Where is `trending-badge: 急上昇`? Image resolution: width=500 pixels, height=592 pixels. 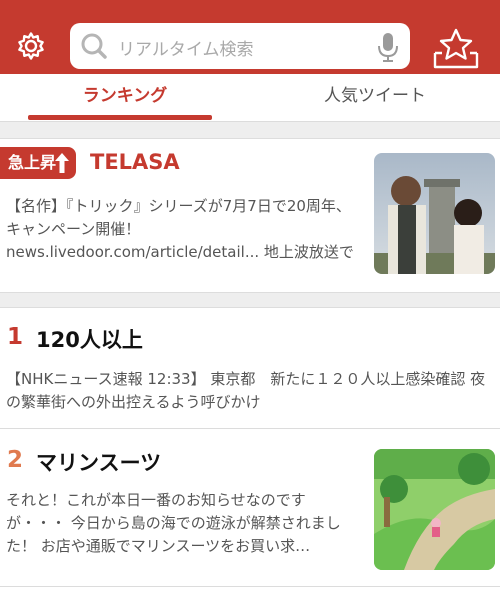
trending-badge: 急上昇 is located at coordinates (38, 163).